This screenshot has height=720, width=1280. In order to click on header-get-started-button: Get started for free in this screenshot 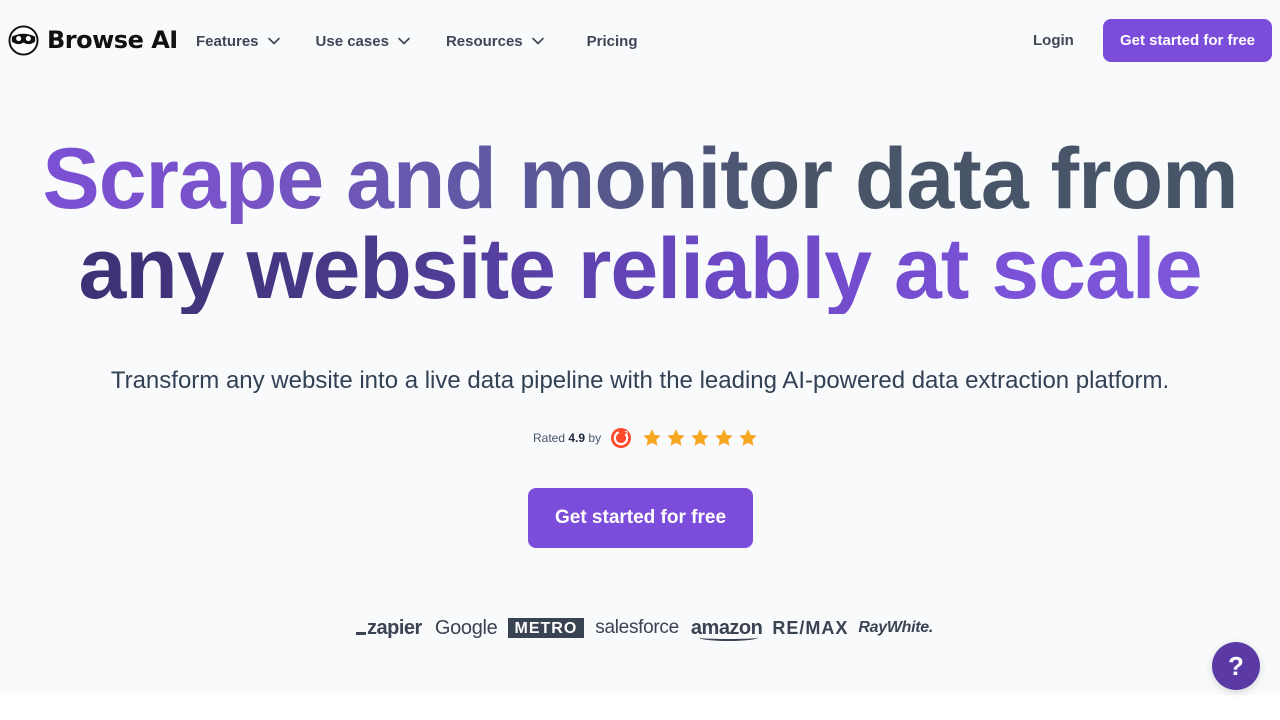, I will do `click(1187, 40)`.